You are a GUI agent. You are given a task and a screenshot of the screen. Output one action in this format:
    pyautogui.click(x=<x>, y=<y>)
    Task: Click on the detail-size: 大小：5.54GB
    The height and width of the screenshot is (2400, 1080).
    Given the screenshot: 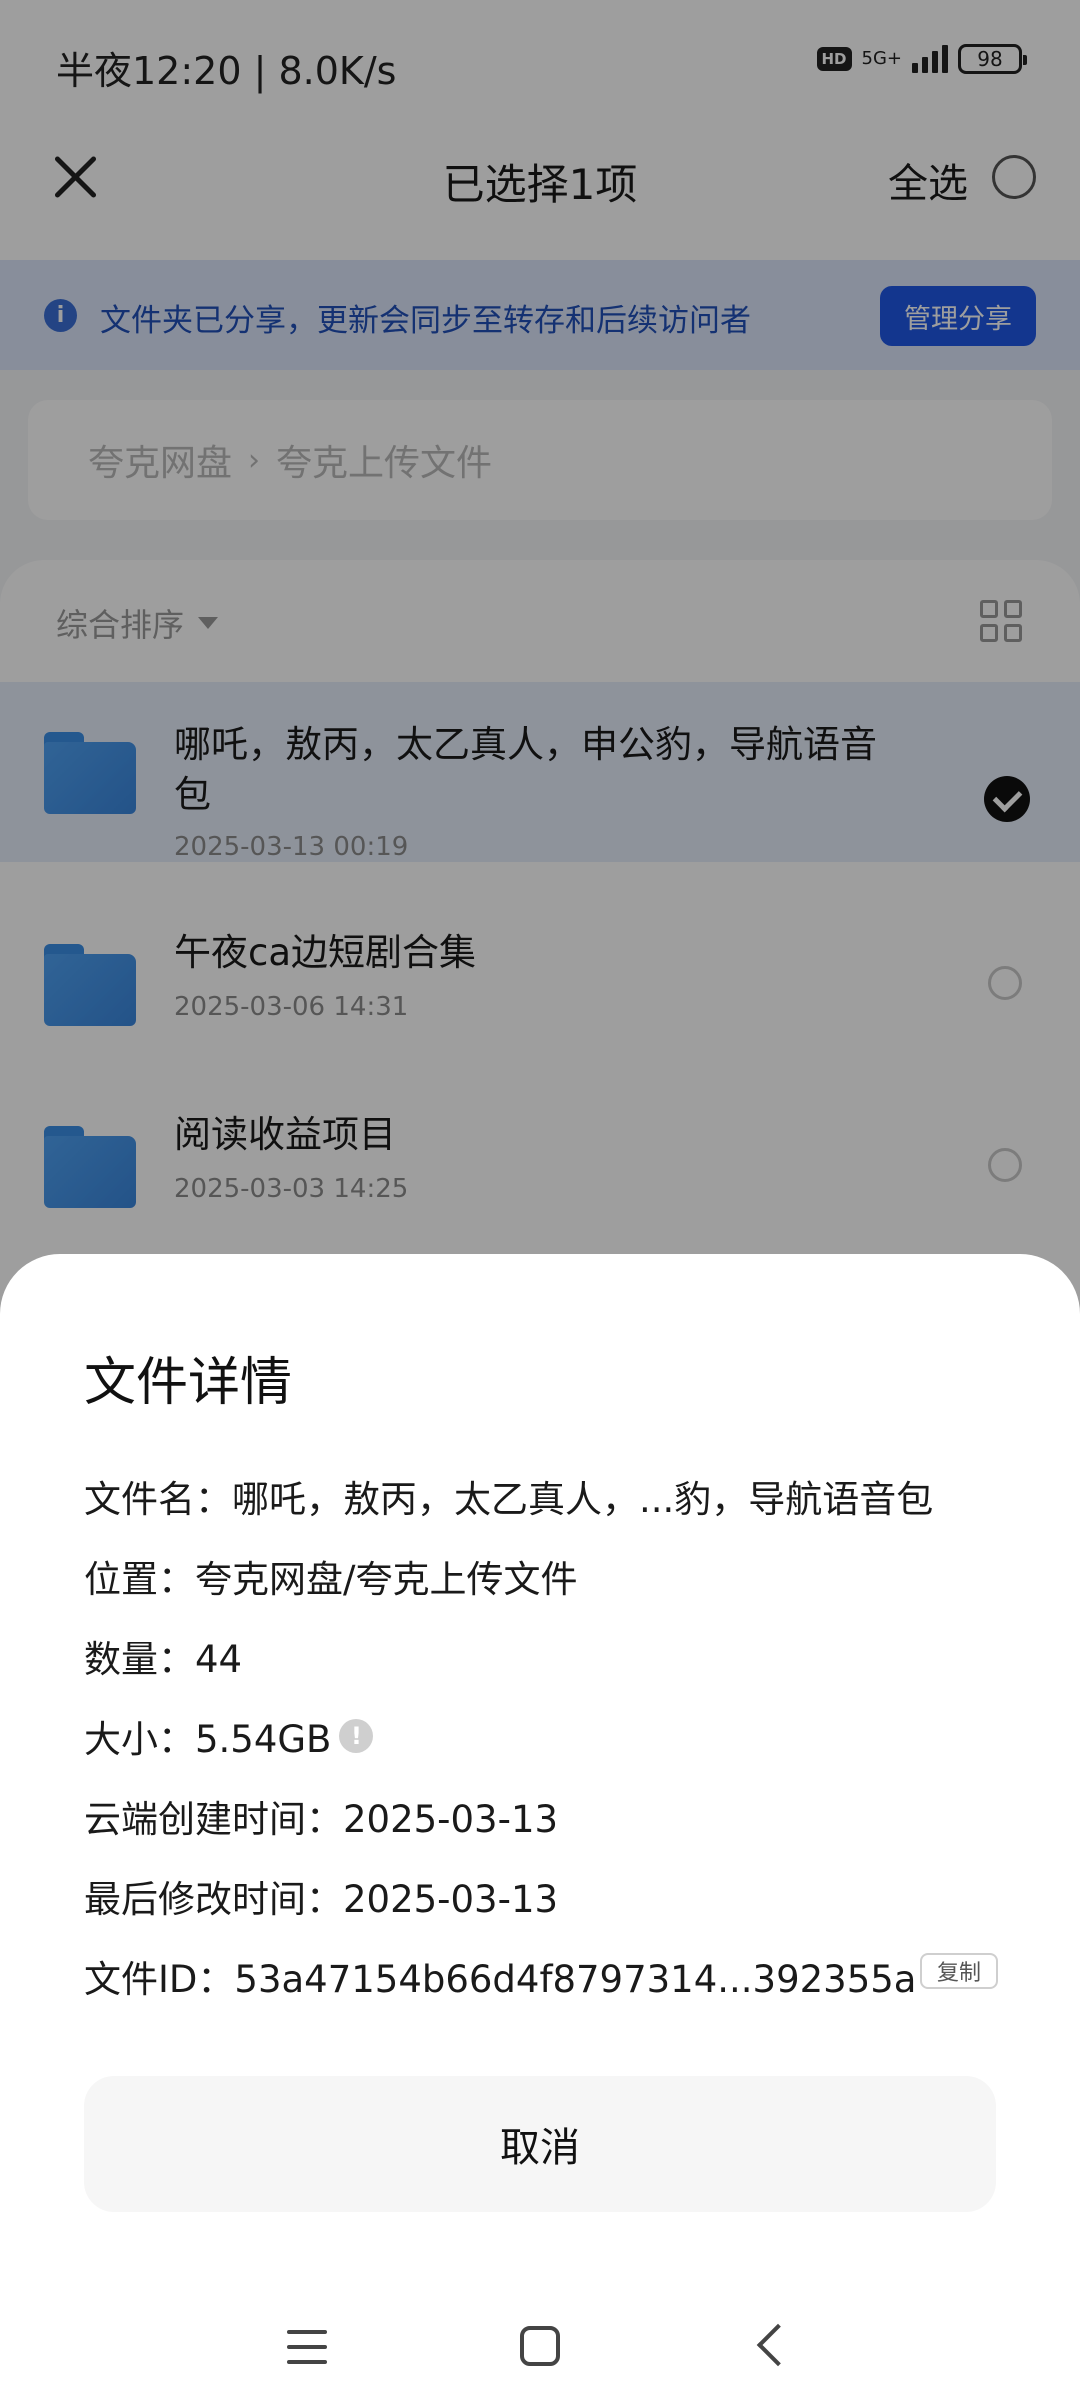 What is the action you would take?
    pyautogui.click(x=208, y=1739)
    